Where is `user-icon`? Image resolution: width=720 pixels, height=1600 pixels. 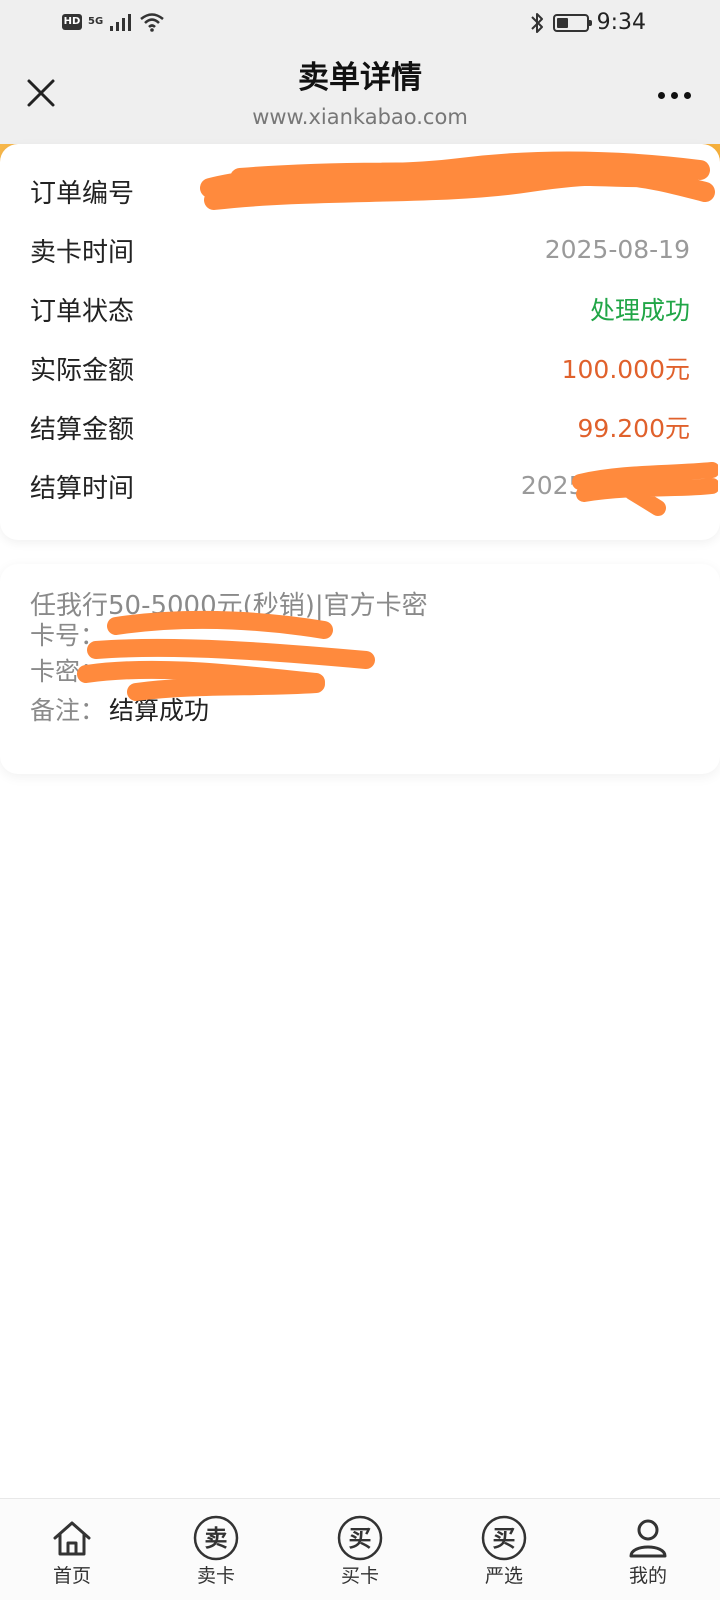 user-icon is located at coordinates (648, 1538).